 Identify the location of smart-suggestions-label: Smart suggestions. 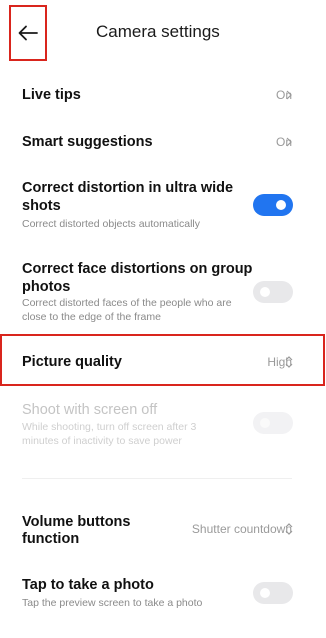
(87, 142).